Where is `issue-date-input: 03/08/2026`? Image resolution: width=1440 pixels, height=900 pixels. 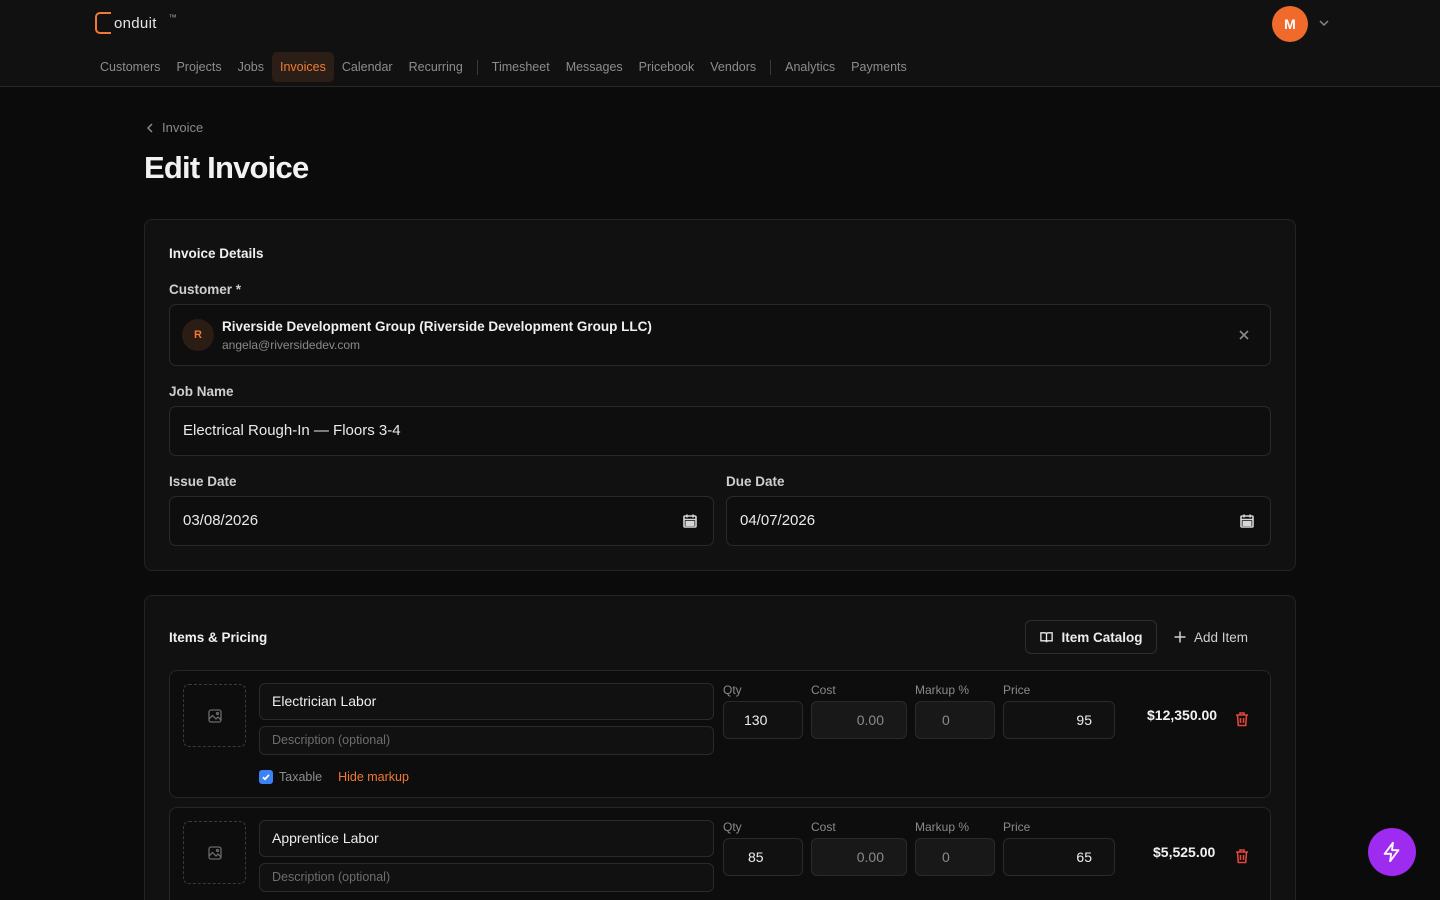 issue-date-input: 03/08/2026 is located at coordinates (441, 521).